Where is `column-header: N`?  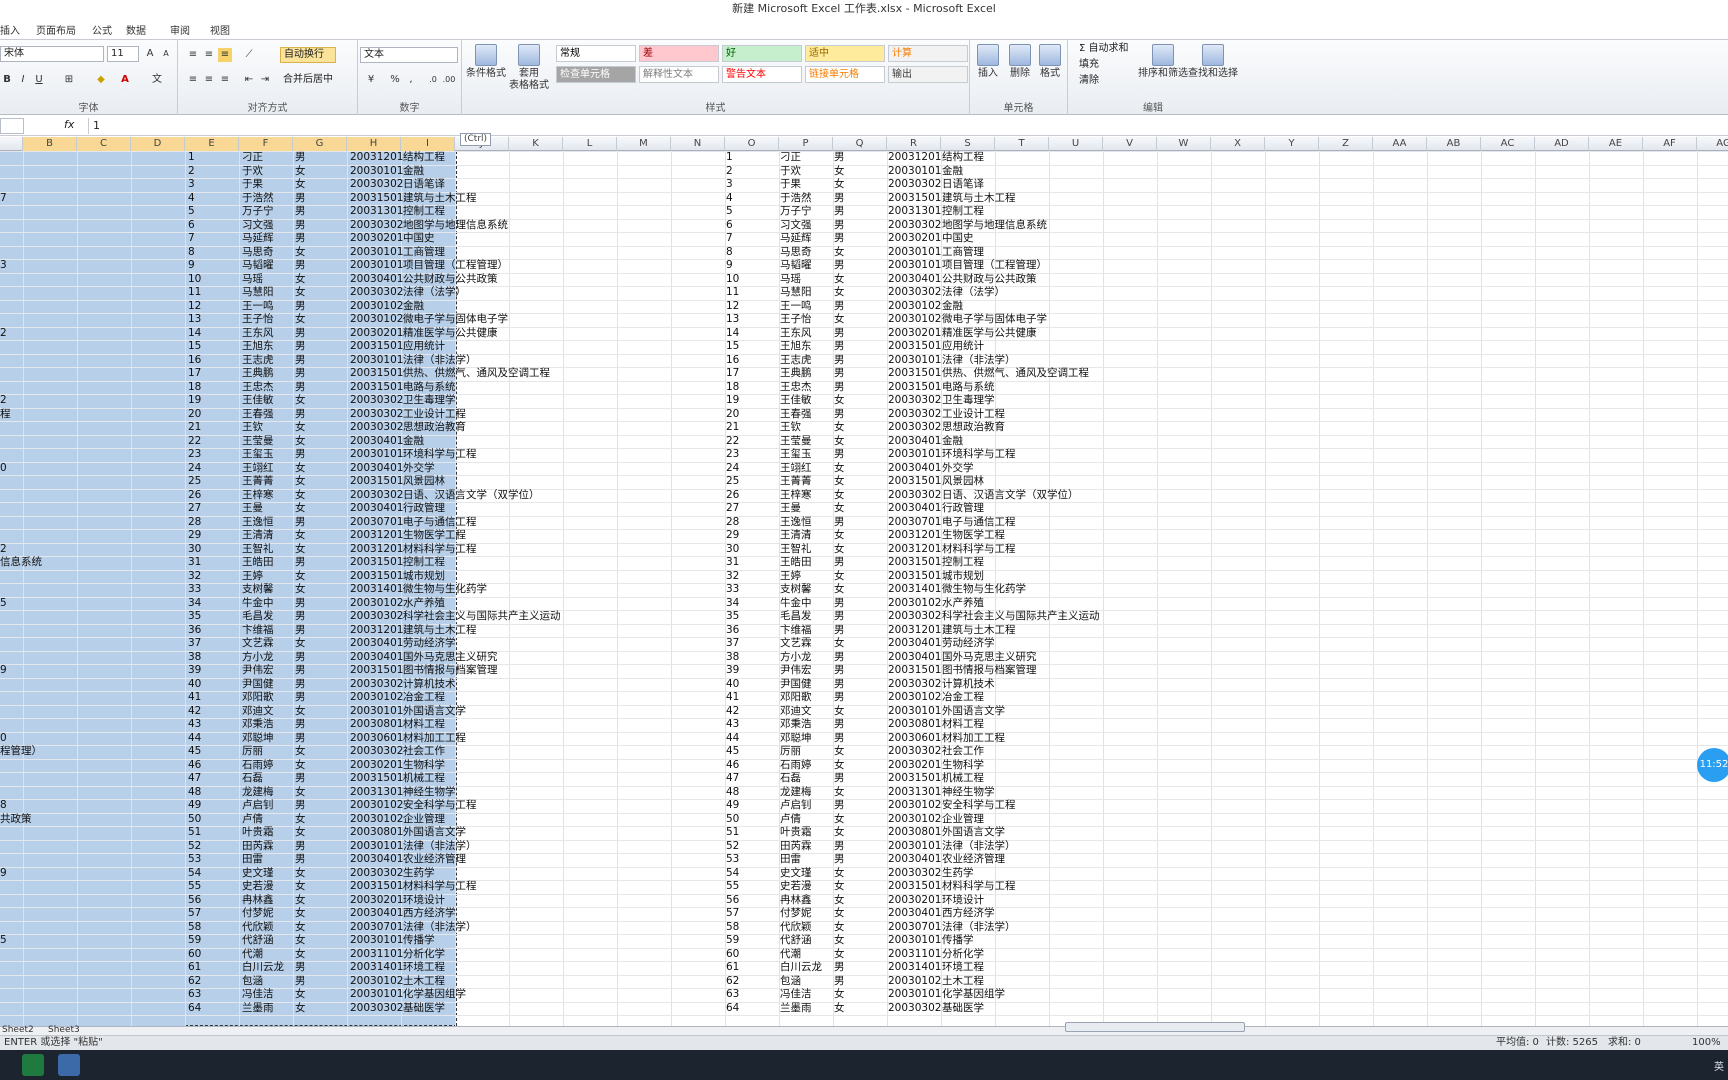 column-header: N is located at coordinates (698, 144).